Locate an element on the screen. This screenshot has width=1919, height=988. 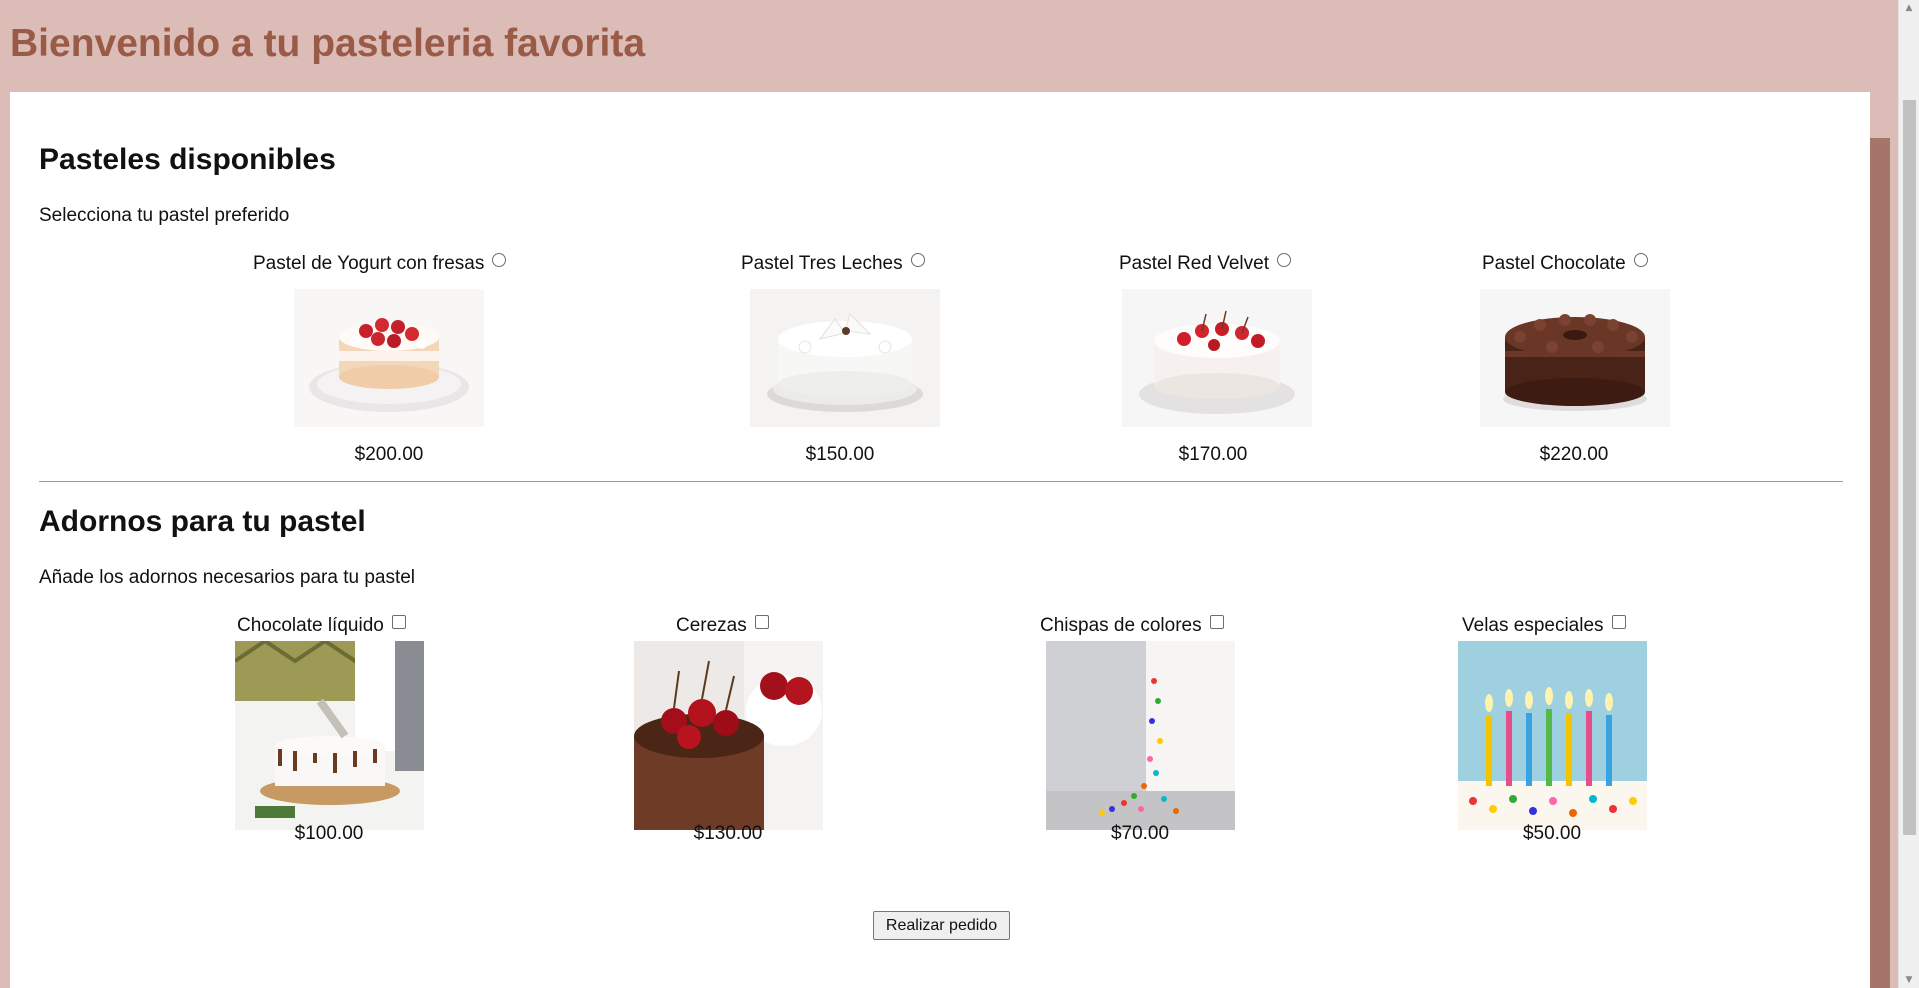
cake-label: Pastel Tres Leches is located at coordinates (822, 263).